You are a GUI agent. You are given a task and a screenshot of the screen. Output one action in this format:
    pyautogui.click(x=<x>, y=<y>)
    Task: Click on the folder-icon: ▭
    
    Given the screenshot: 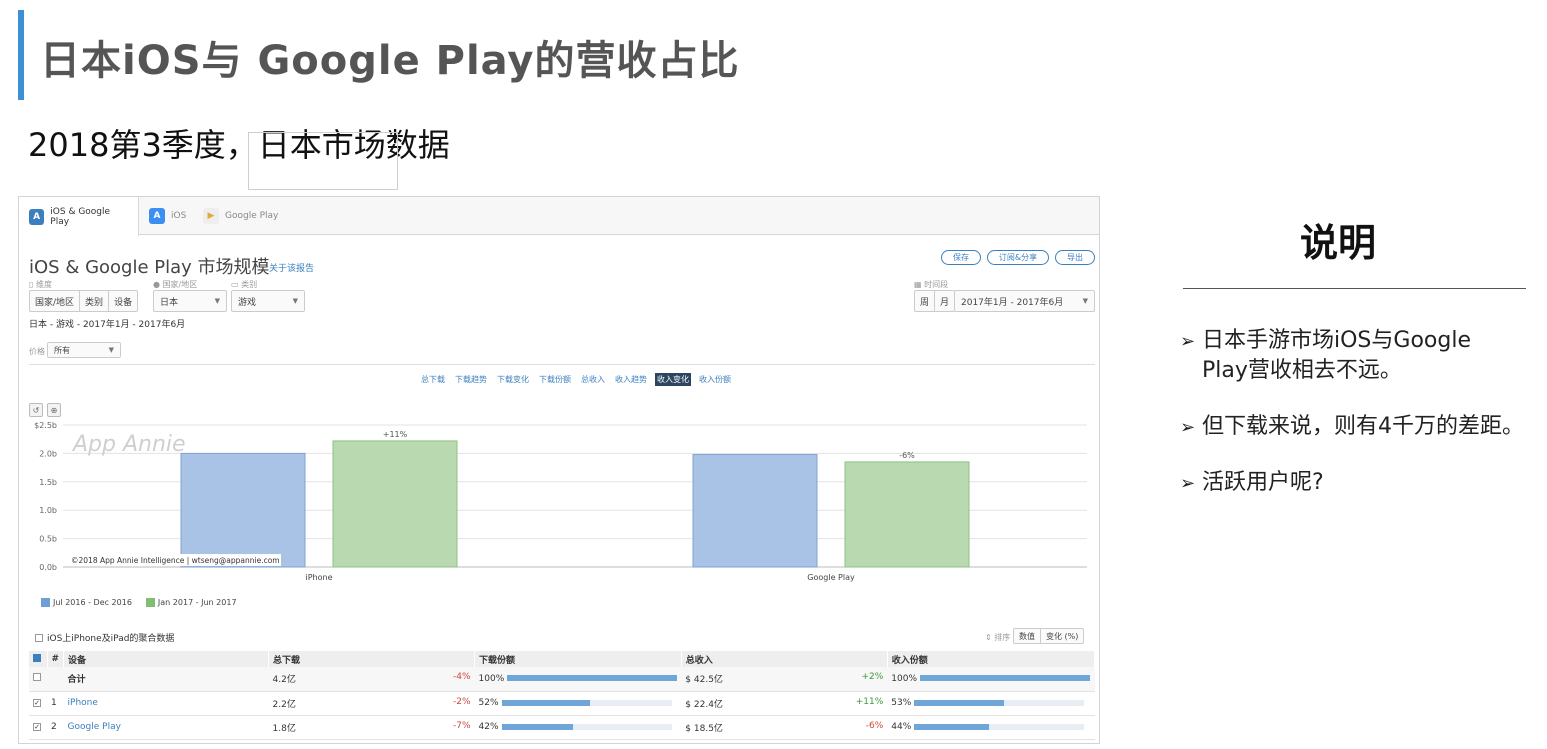 What is the action you would take?
    pyautogui.click(x=235, y=284)
    